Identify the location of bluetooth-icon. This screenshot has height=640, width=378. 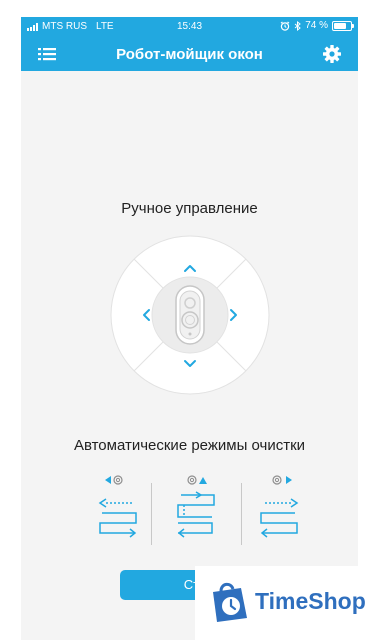
(298, 25).